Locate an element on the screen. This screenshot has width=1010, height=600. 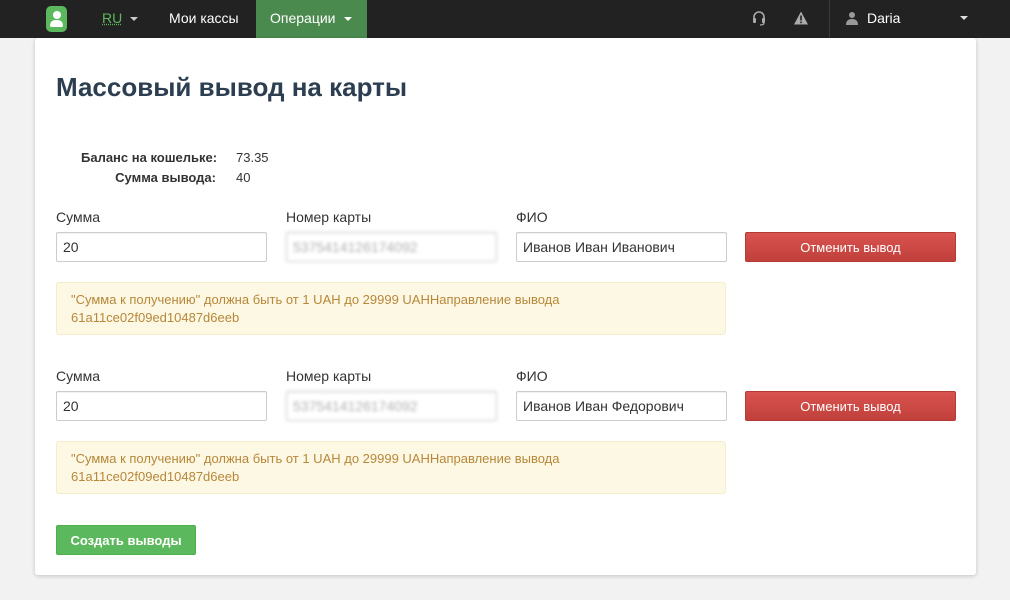
language-label: RU is located at coordinates (112, 18).